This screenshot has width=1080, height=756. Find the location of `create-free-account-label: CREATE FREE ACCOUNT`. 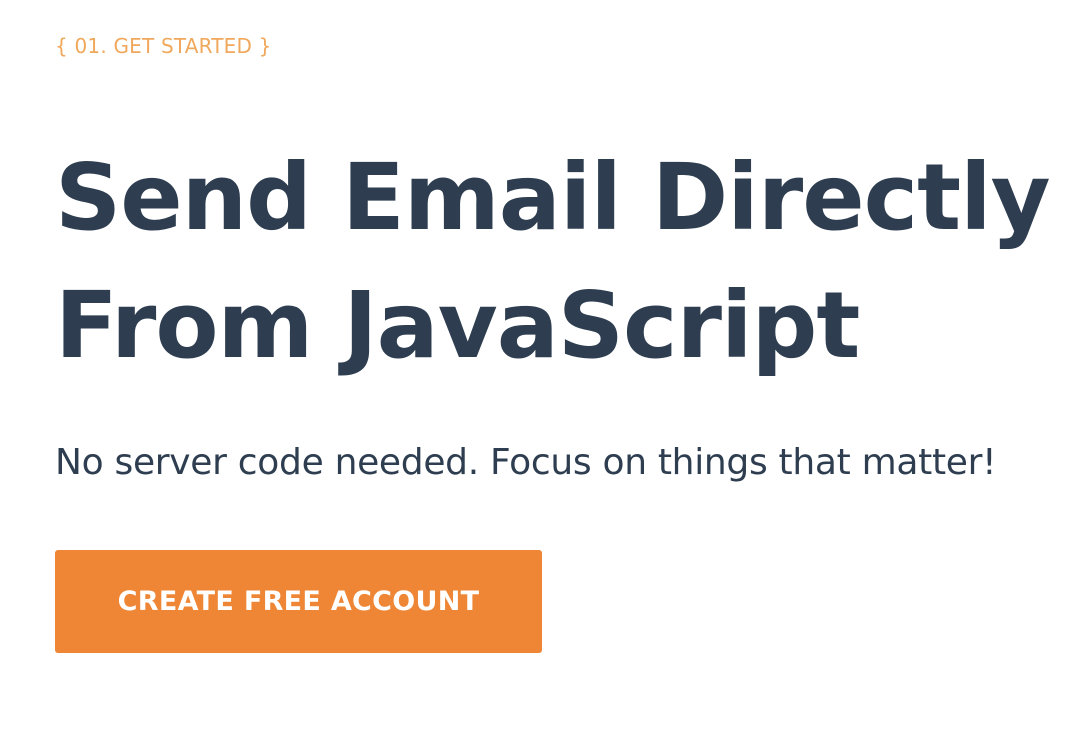

create-free-account-label: CREATE FREE ACCOUNT is located at coordinates (298, 601).